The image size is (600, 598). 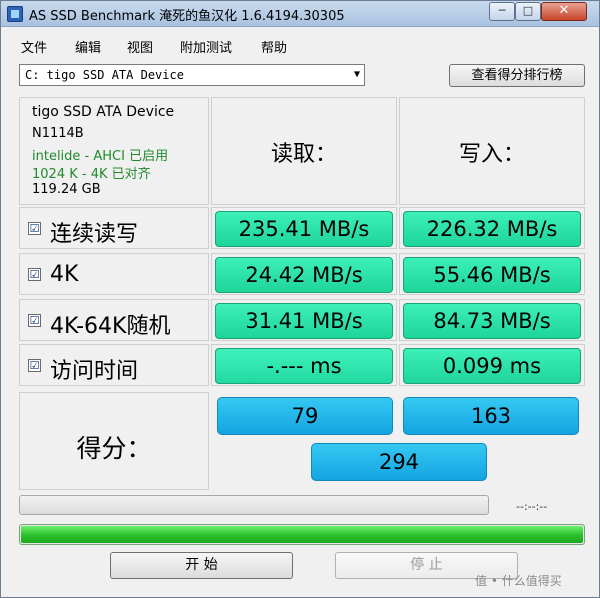 What do you see at coordinates (15, 14) in the screenshot?
I see `app-icon` at bounding box center [15, 14].